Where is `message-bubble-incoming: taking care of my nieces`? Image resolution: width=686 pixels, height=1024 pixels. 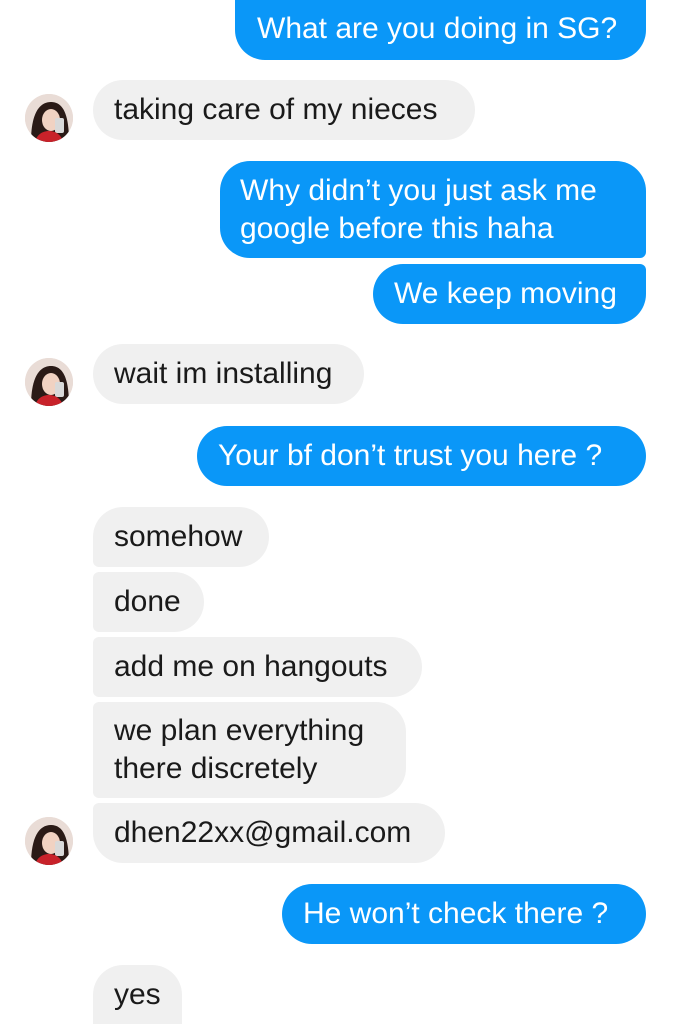 message-bubble-incoming: taking care of my nieces is located at coordinates (284, 110).